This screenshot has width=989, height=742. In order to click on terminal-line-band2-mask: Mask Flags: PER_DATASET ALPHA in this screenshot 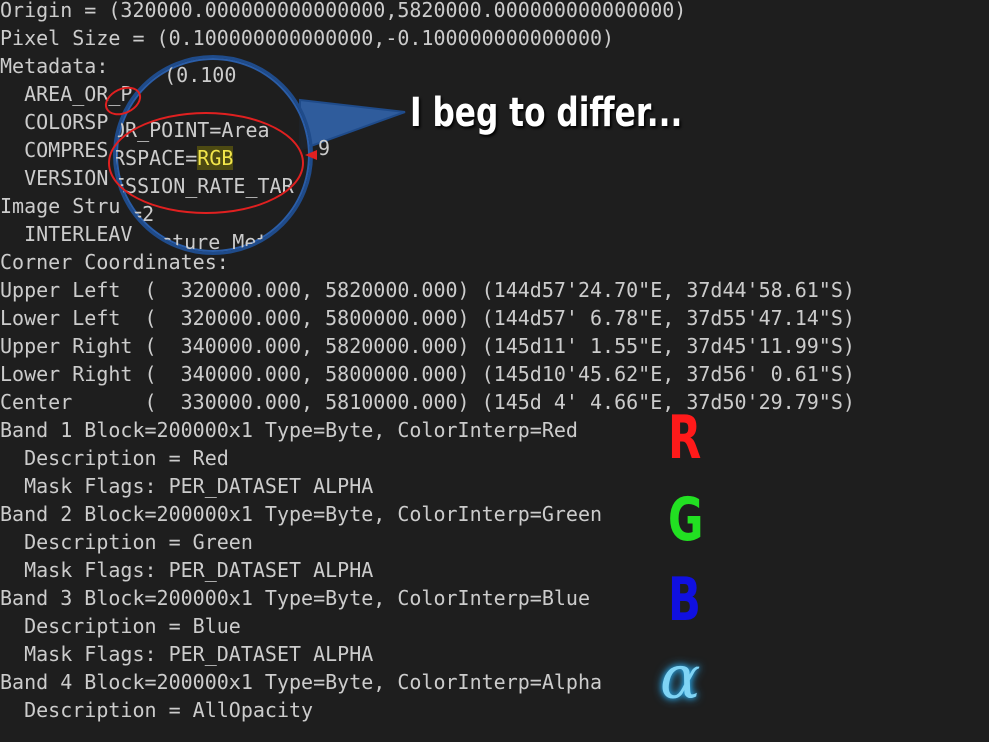, I will do `click(187, 570)`.